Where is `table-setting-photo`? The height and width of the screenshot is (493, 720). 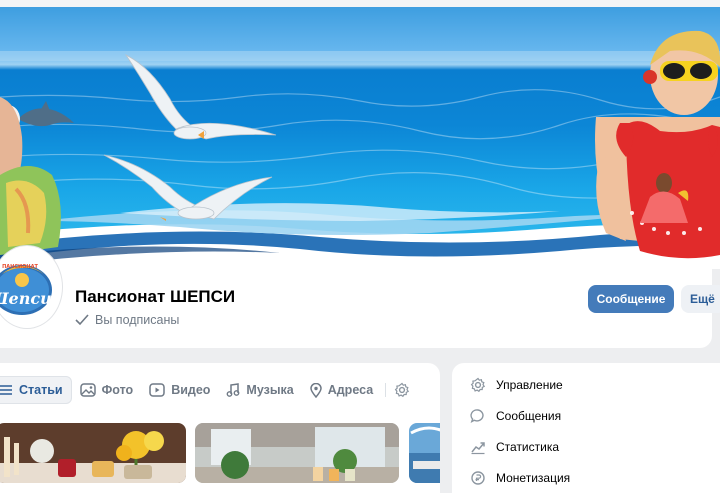
table-setting-photo is located at coordinates (93, 453).